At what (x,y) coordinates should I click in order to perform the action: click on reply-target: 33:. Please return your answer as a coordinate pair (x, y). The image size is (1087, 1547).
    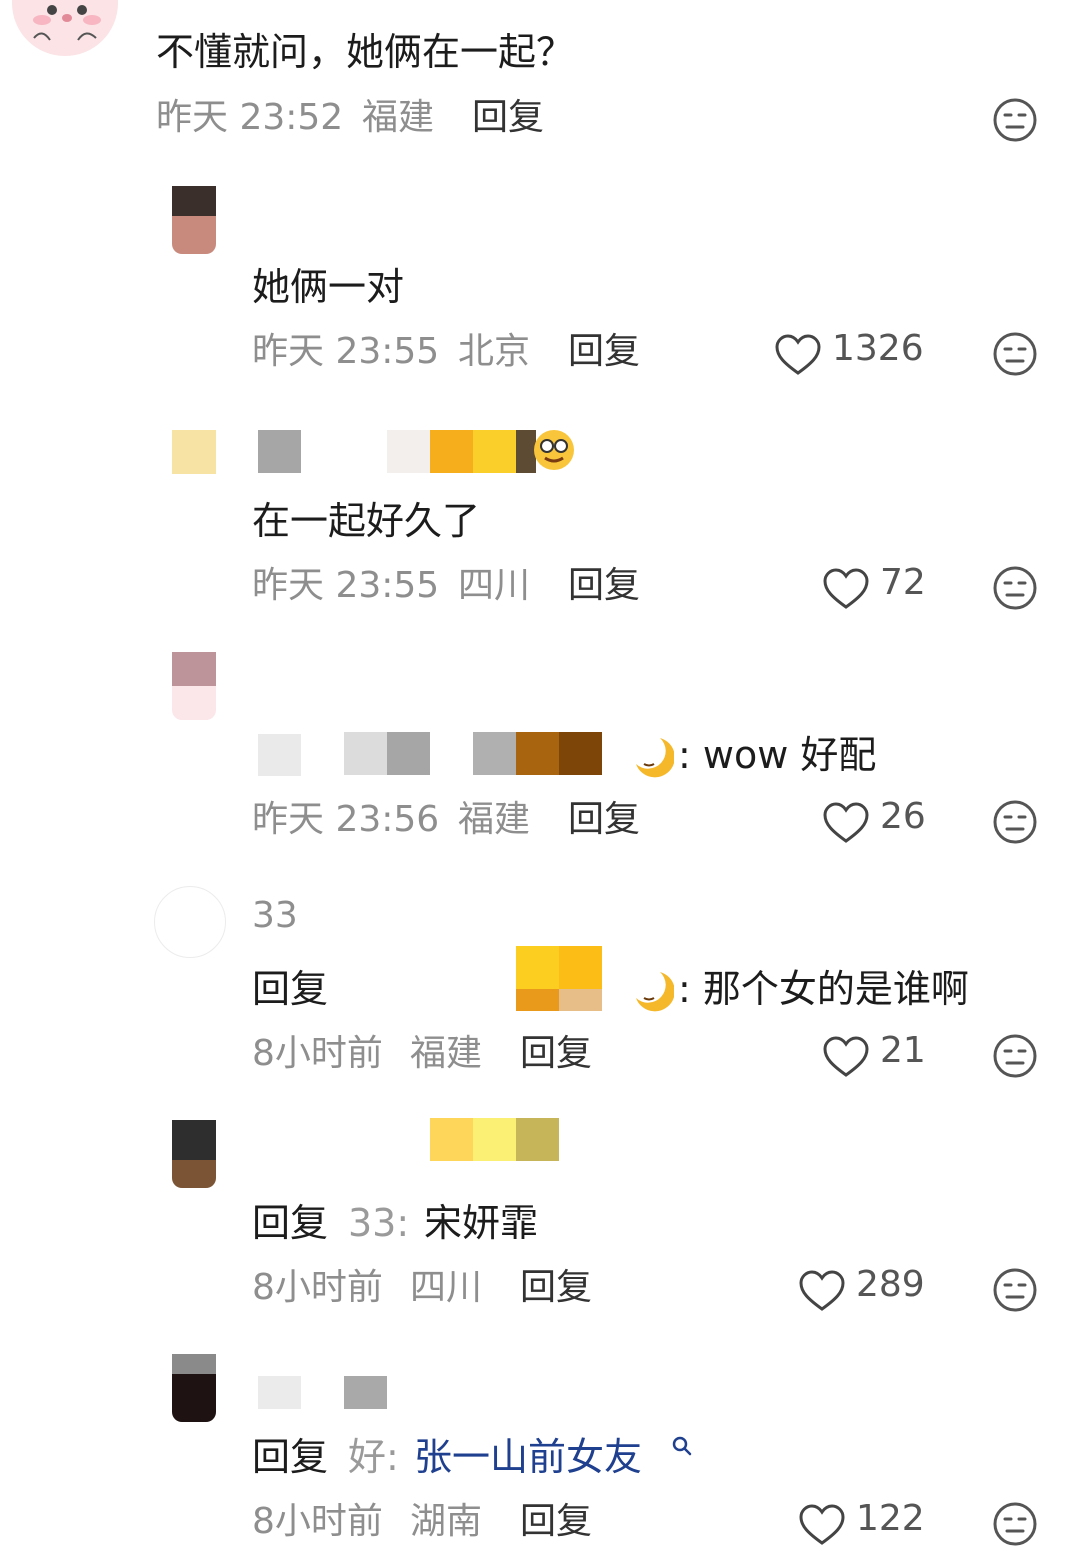
    Looking at the image, I should click on (378, 1223).